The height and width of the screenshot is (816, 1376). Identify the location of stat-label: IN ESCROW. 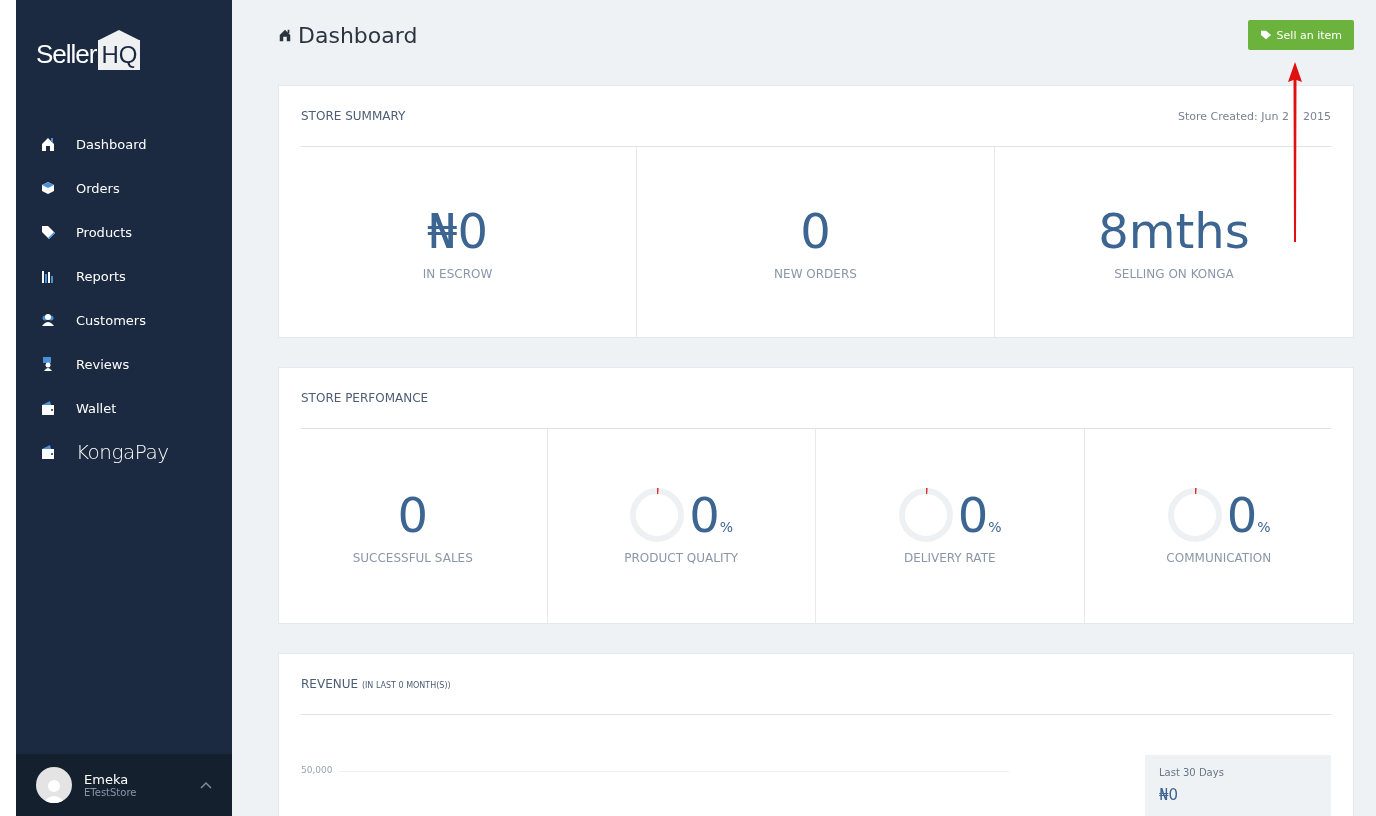
(457, 274).